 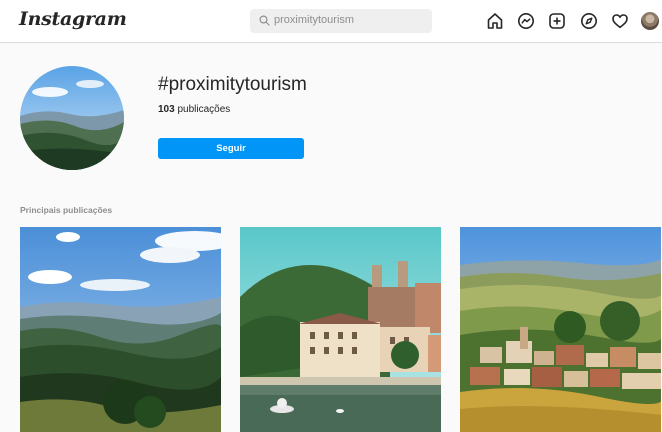 I want to click on post-count: 103 publicações, so click(x=194, y=109).